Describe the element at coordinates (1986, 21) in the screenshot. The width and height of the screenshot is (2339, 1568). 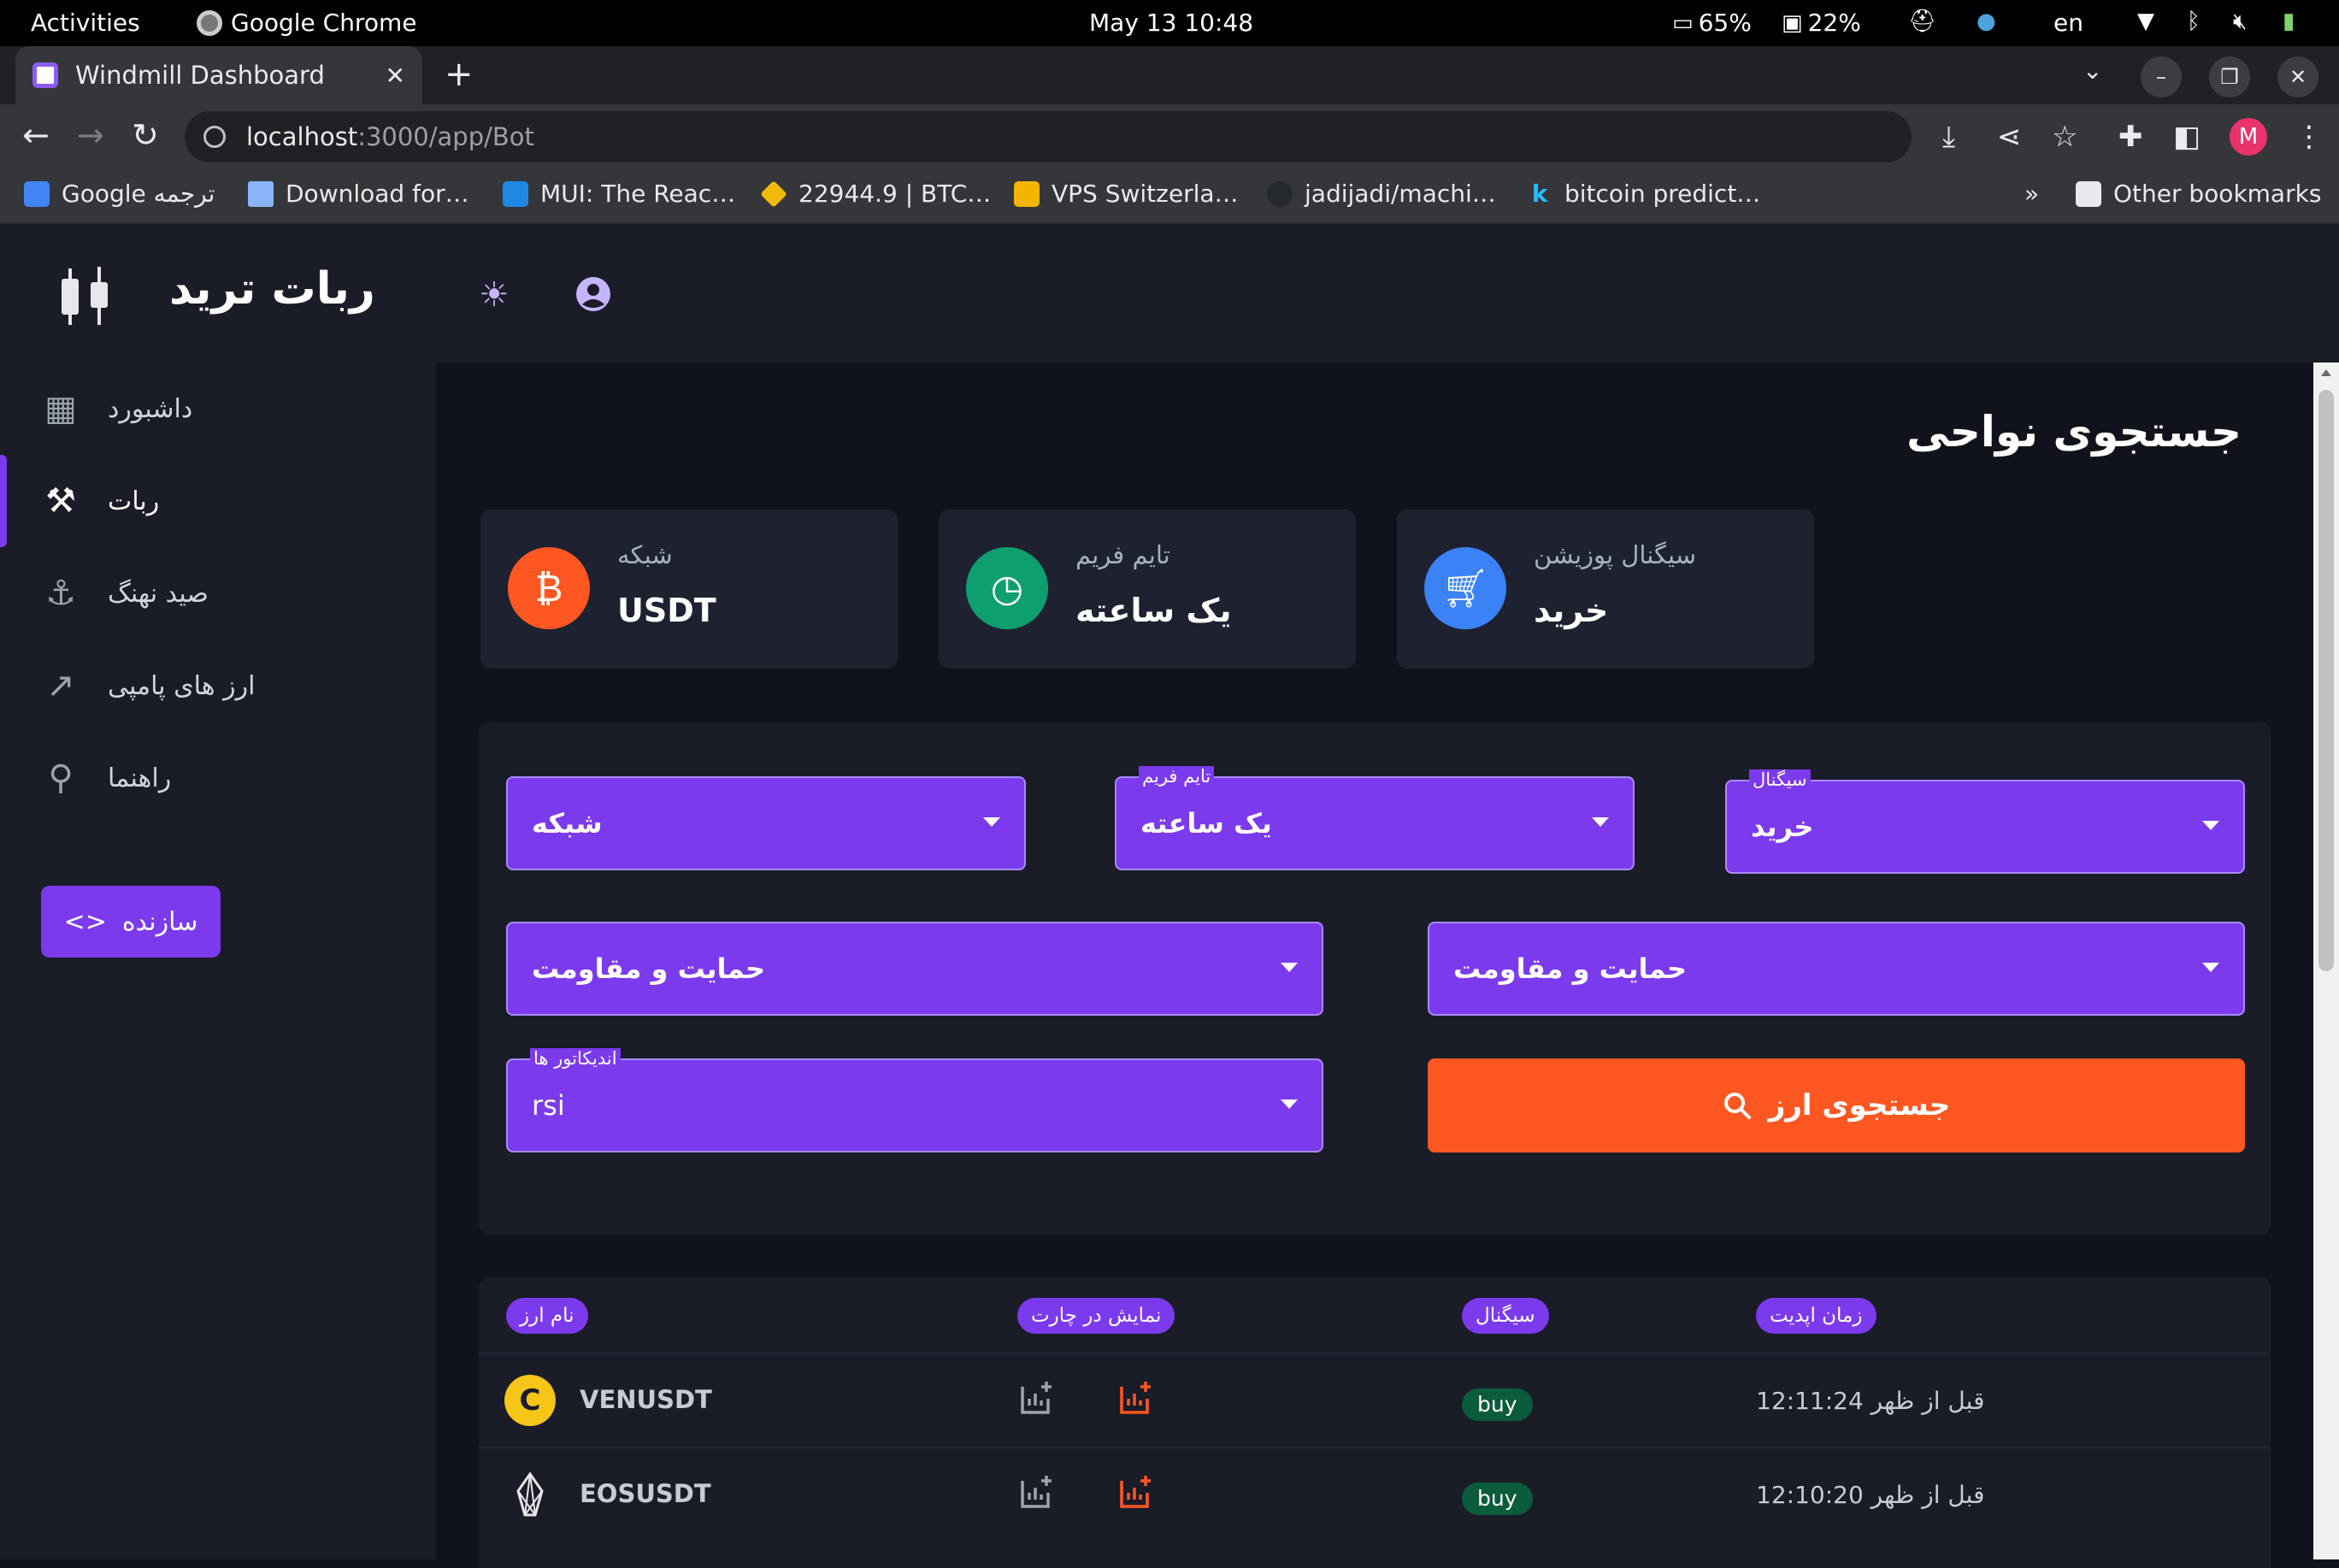
I see `tray-telegram-icon: ●` at that location.